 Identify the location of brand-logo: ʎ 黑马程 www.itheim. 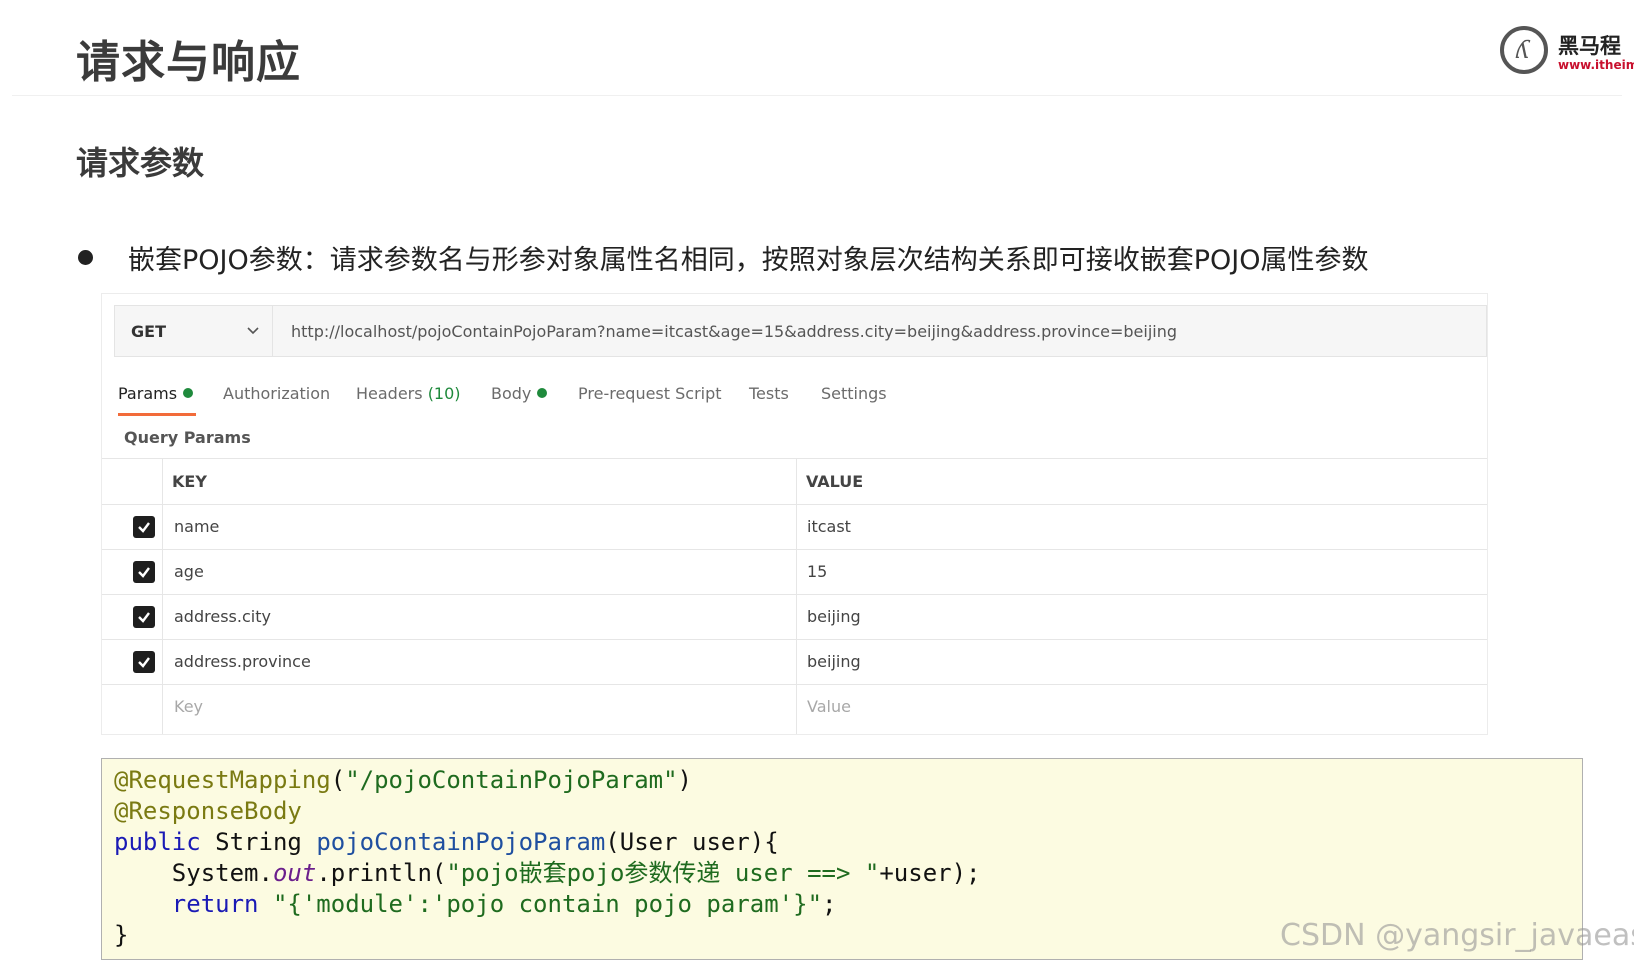
(1567, 54).